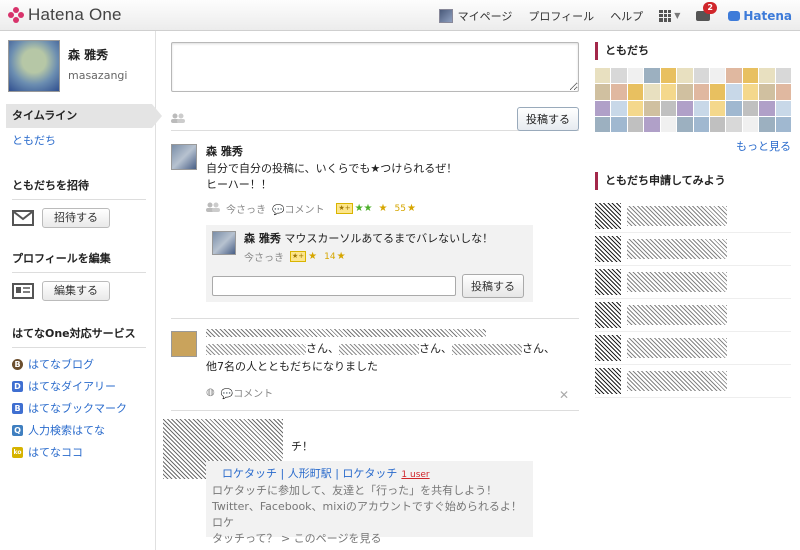 The image size is (800, 550). Describe the element at coordinates (79, 430) in the screenshot. I see `service-jinriki: Q 人力検索はてな` at that location.